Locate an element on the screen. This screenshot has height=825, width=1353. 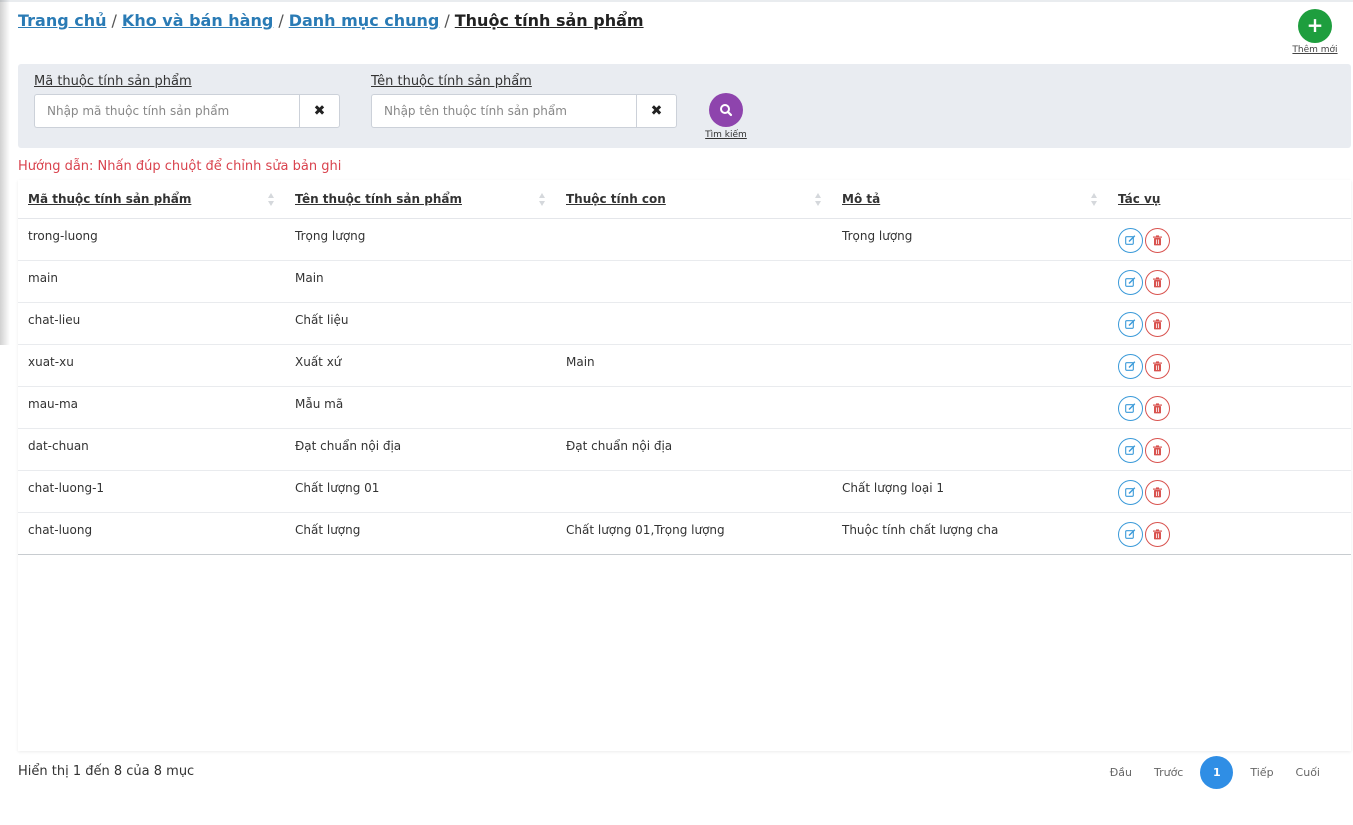
add-new-button: + Thêm mới is located at coordinates (1315, 32).